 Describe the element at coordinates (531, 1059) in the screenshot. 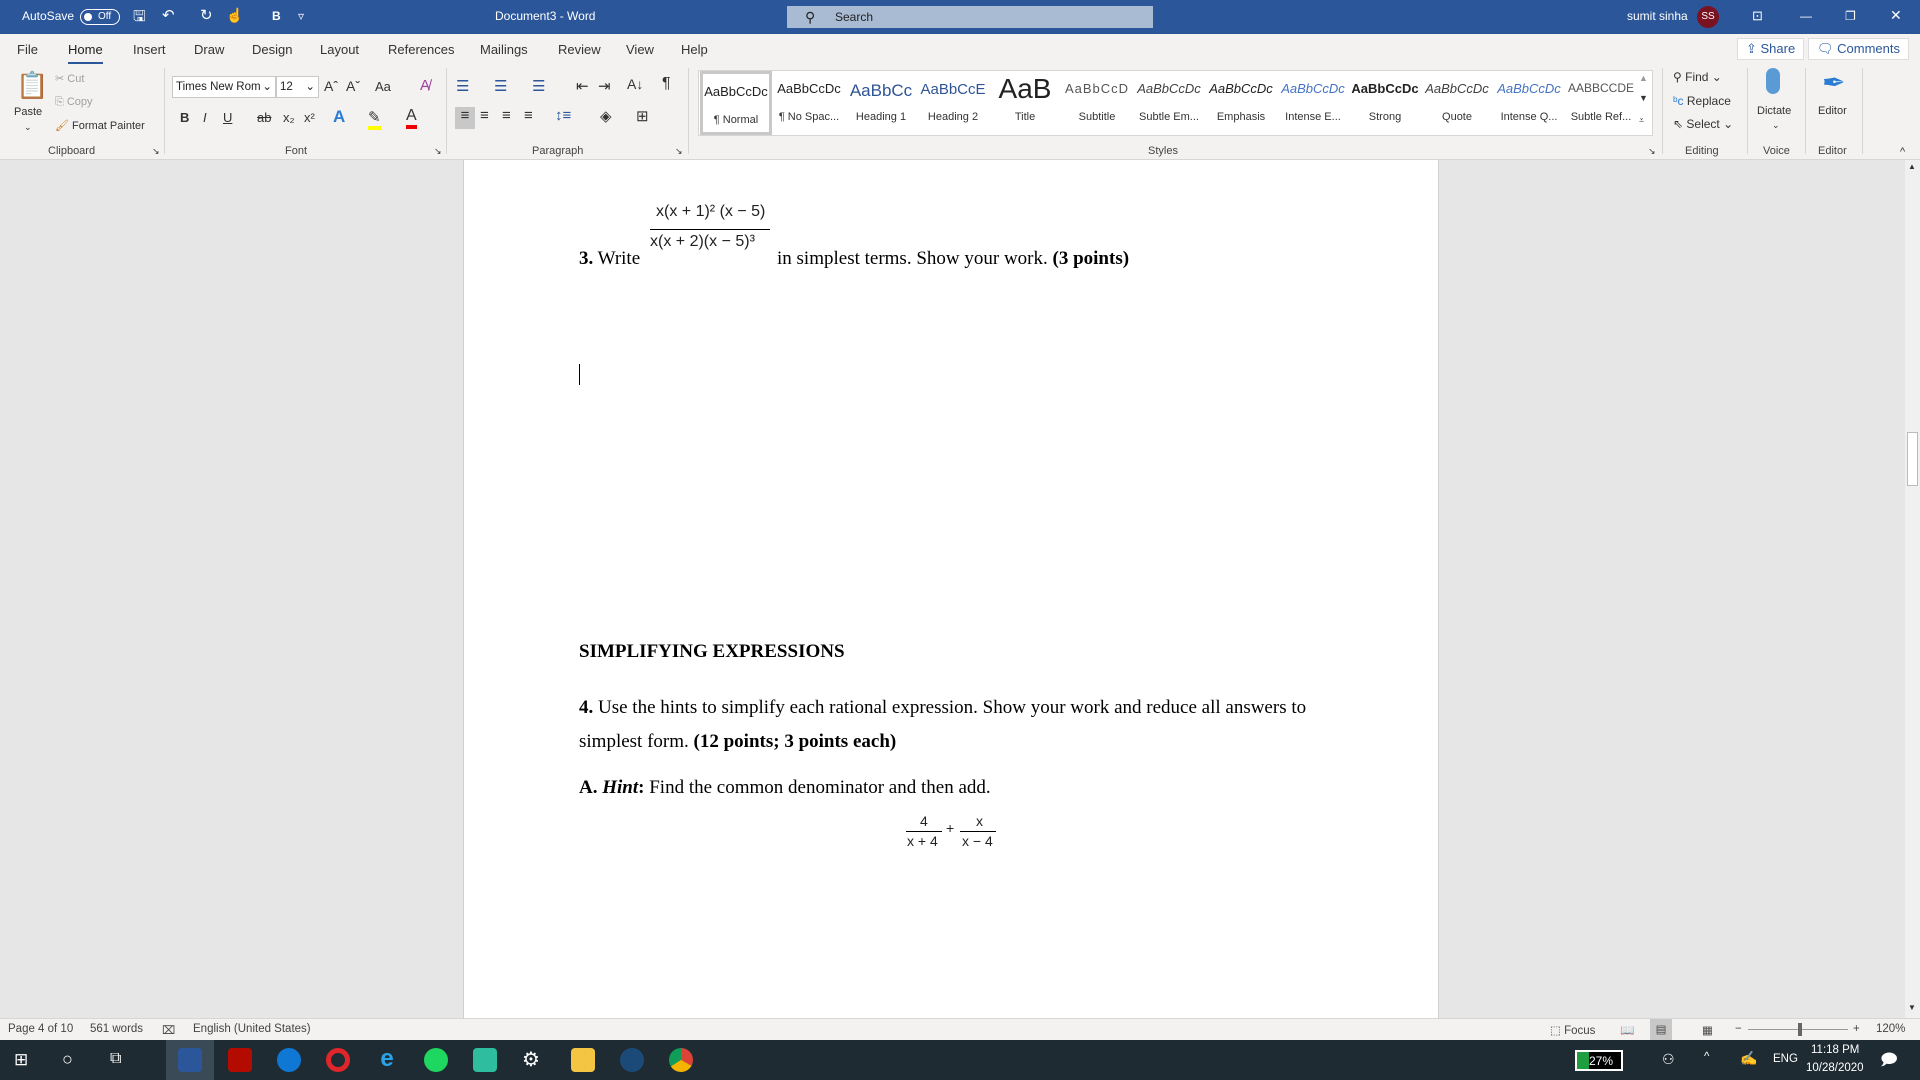

I see `settings-gear-icon: ⚙` at that location.